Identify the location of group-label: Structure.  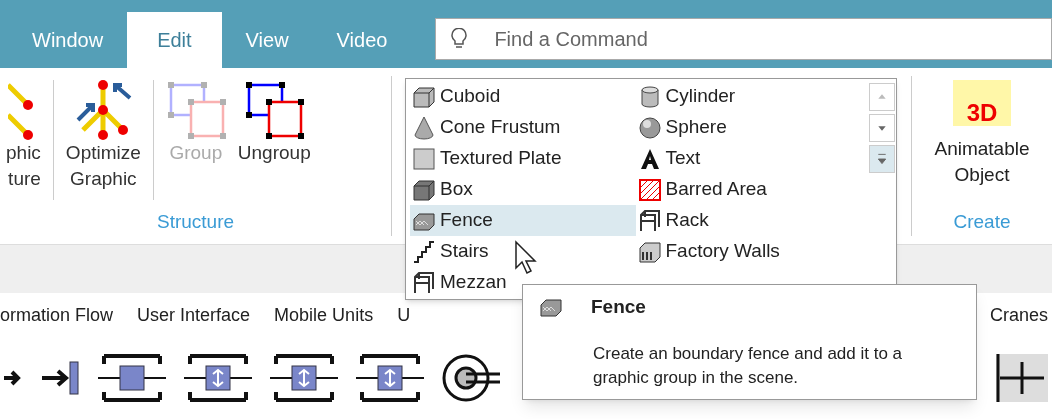
(195, 221).